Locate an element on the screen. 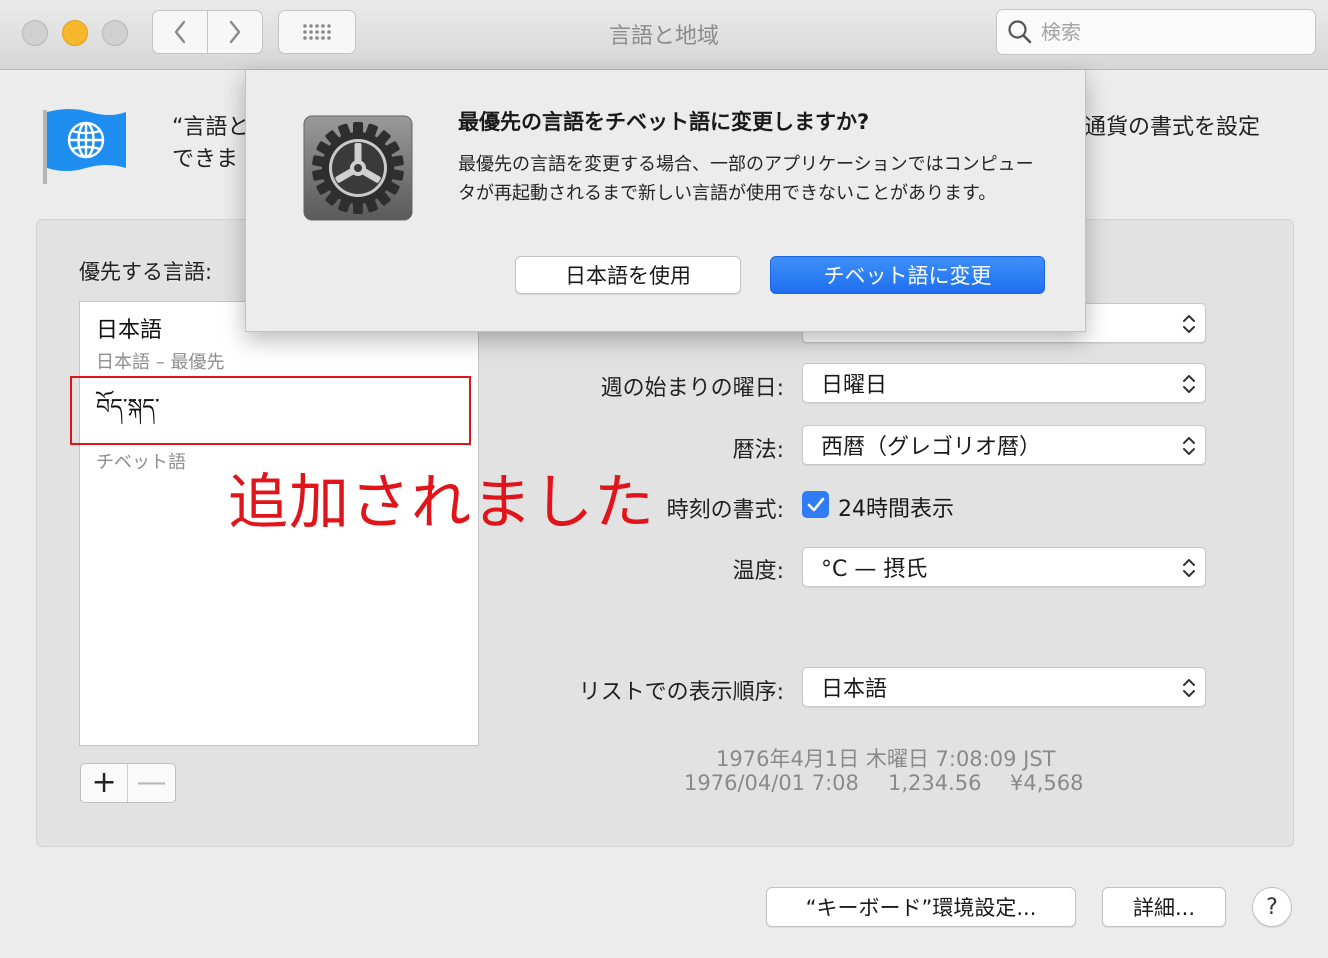 The width and height of the screenshot is (1328, 958). sample-date-short: 1976/04/01 7:08 is located at coordinates (771, 783).